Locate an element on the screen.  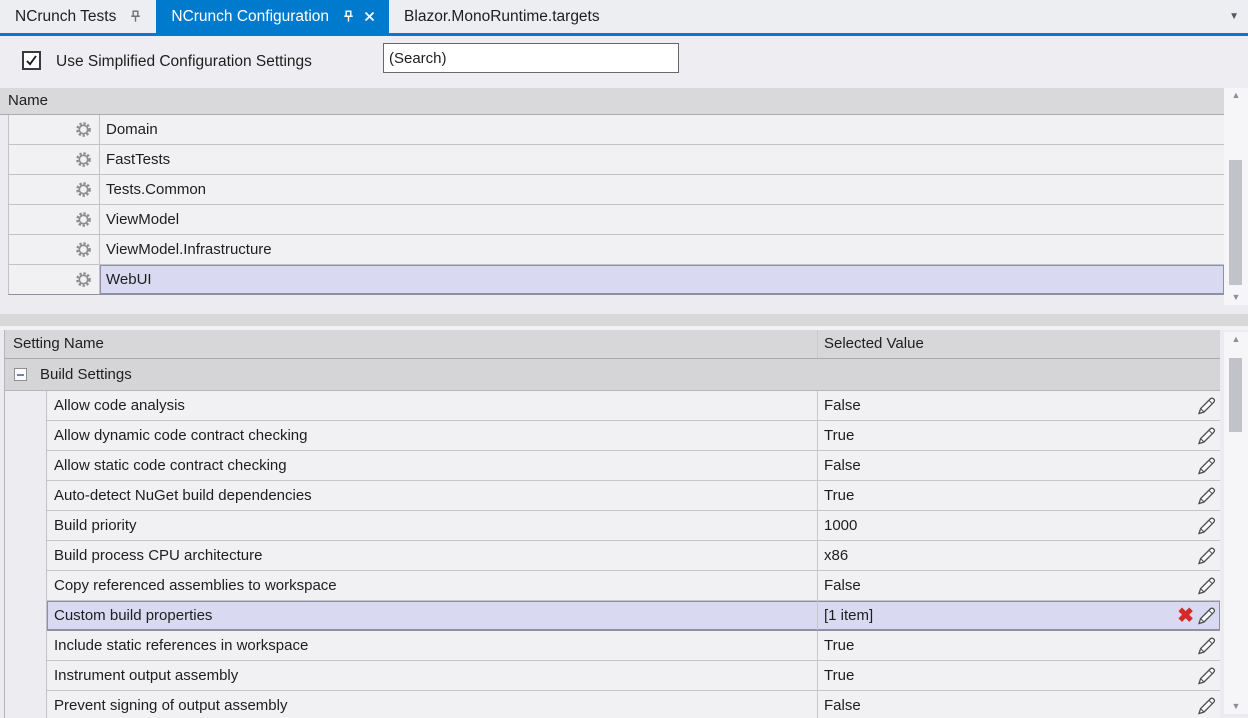
setting-name: Prevent signing of output assembly is located at coordinates (171, 705).